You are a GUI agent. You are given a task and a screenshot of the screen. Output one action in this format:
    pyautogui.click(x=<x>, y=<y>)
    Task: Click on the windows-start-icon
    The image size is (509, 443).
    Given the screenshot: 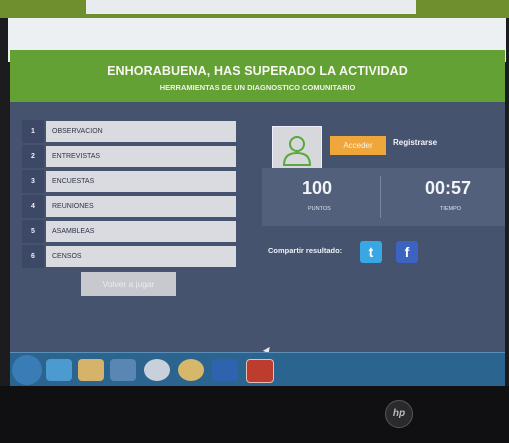 What is the action you would take?
    pyautogui.click(x=27, y=370)
    